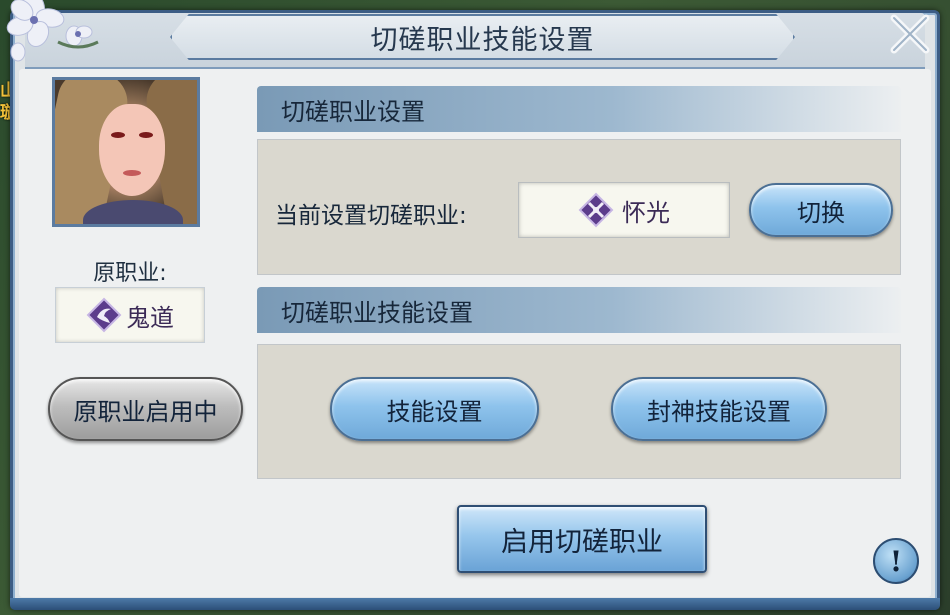 The image size is (950, 615). I want to click on guidao-class-icon, so click(104, 315).